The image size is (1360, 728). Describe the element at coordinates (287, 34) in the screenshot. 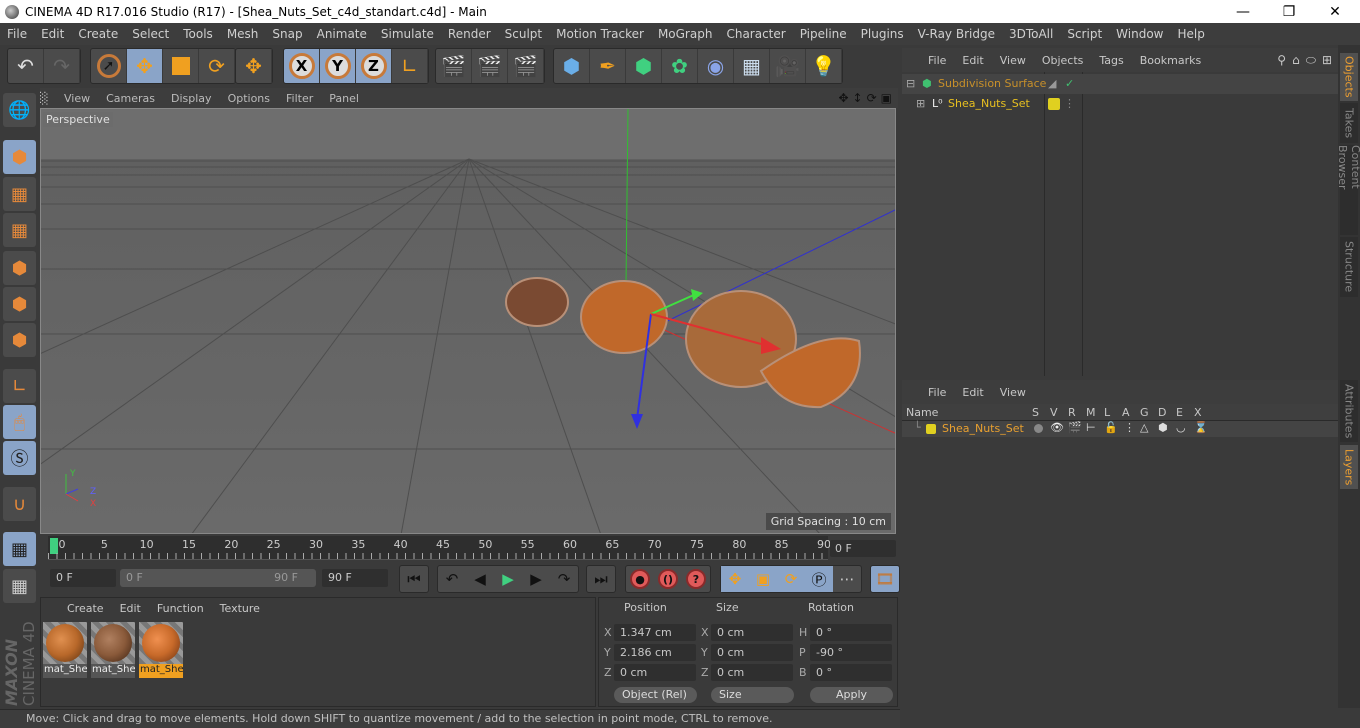

I see `menu-snap: Snap` at that location.